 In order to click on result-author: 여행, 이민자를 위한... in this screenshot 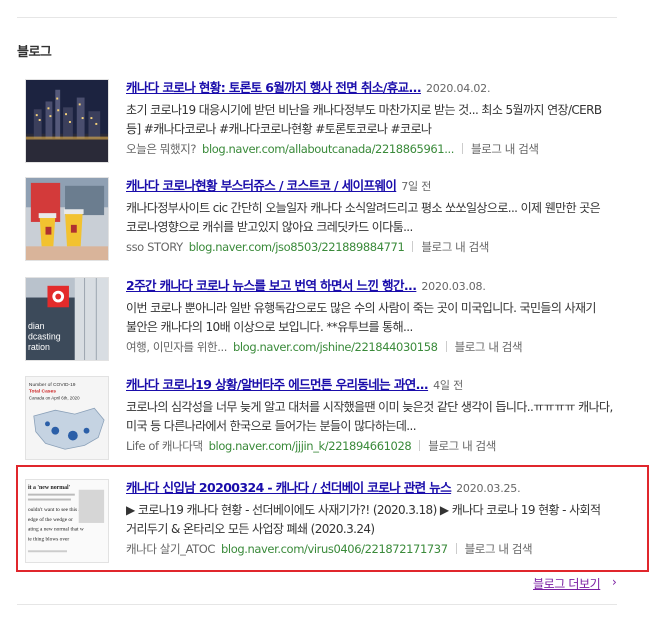, I will do `click(176, 347)`.